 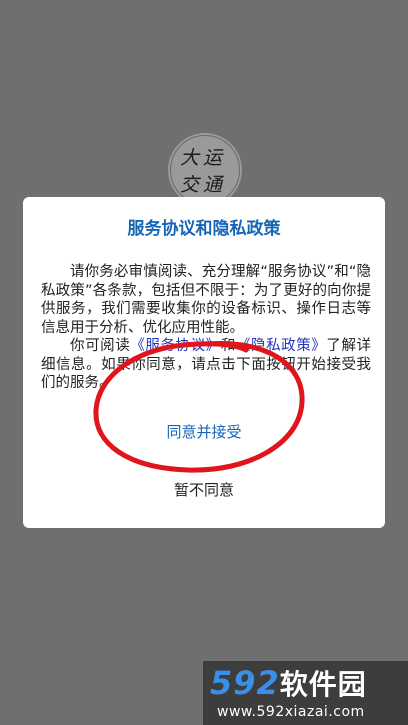 What do you see at coordinates (204, 229) in the screenshot?
I see `dialog-title: 服务协议和隐私政策` at bounding box center [204, 229].